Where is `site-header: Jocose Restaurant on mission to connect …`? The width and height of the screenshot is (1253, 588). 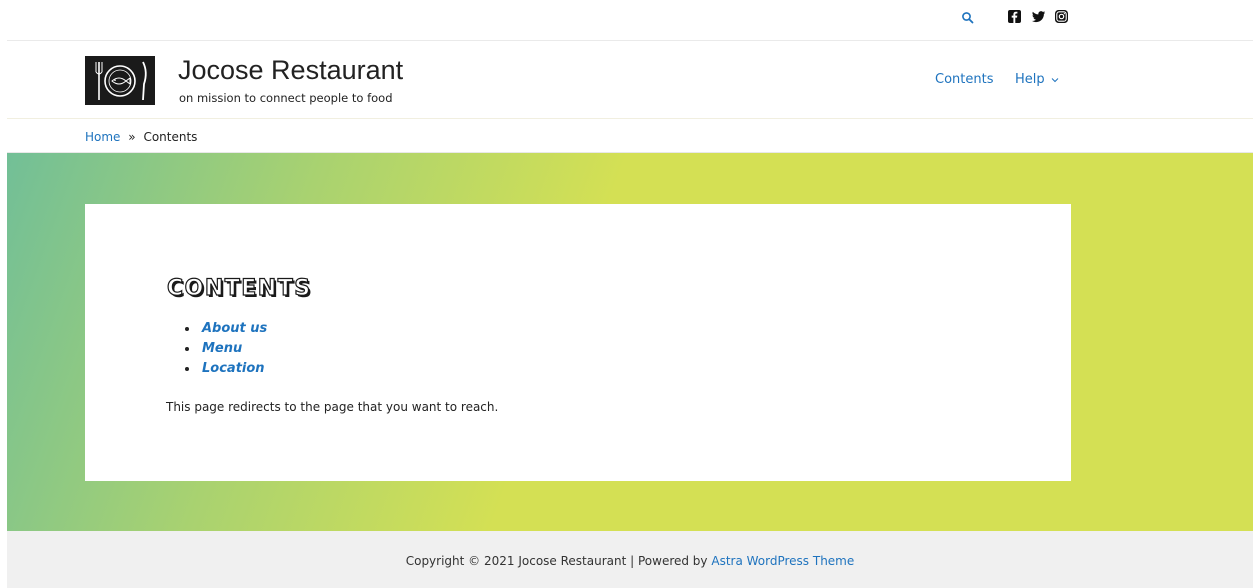
site-header: Jocose Restaurant on mission to connect … is located at coordinates (630, 80).